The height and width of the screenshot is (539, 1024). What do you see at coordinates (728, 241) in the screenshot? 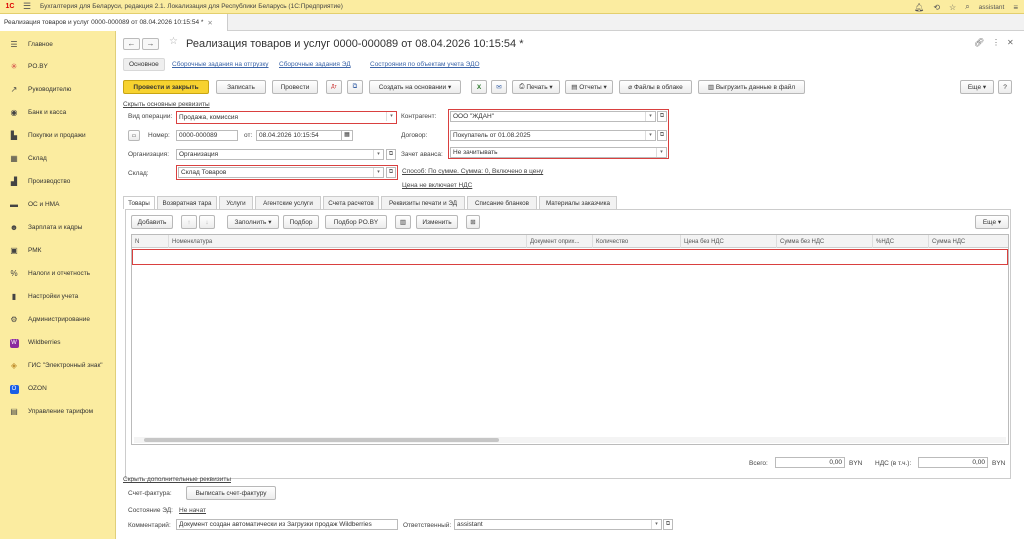
I see `col-price-no-vat: Цена без НДС` at bounding box center [728, 241].